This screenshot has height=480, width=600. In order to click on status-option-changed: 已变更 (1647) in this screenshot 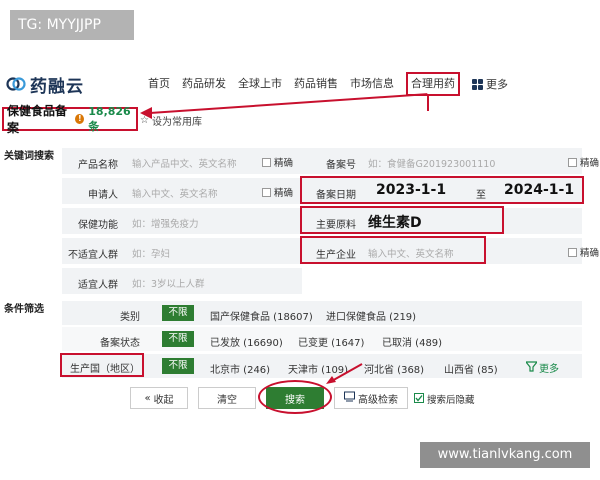, I will do `click(331, 341)`.